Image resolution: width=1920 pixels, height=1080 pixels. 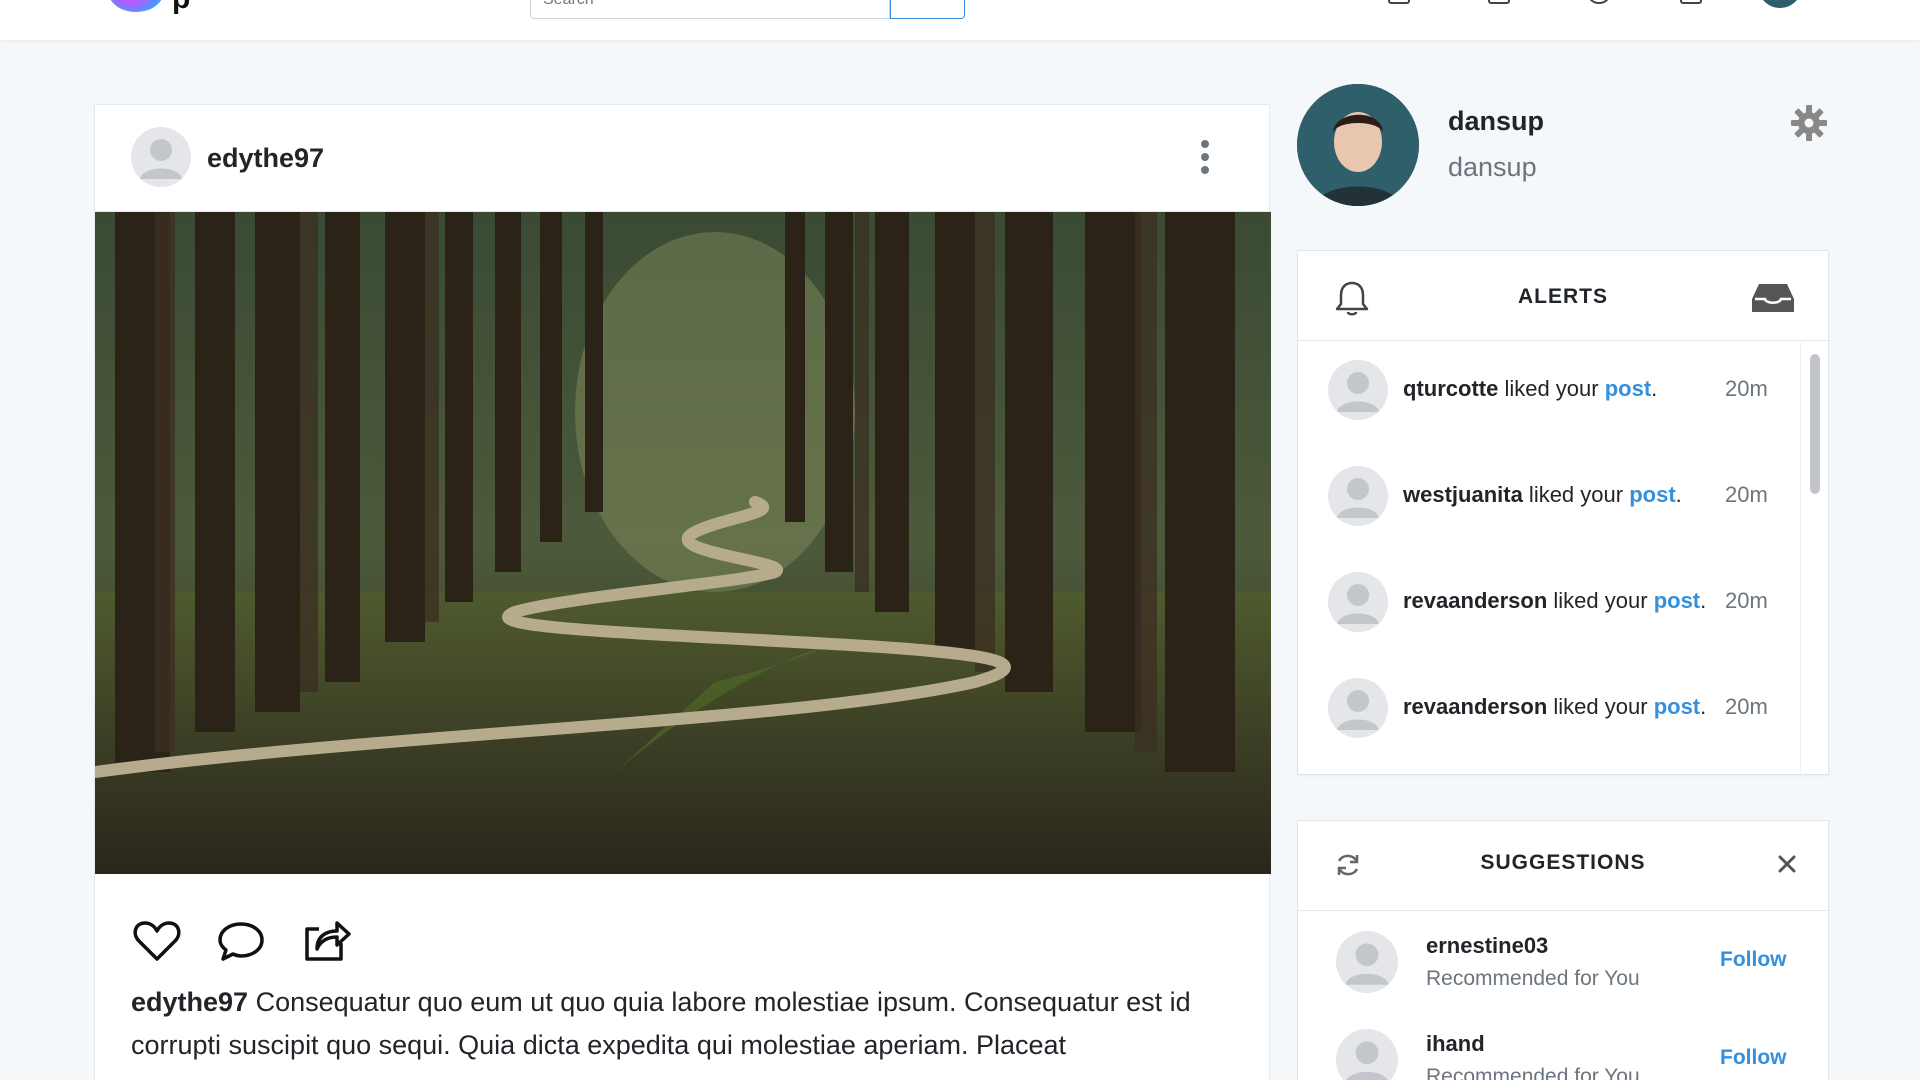 What do you see at coordinates (1814, 558) in the screenshot?
I see `alerts-scrollbar` at bounding box center [1814, 558].